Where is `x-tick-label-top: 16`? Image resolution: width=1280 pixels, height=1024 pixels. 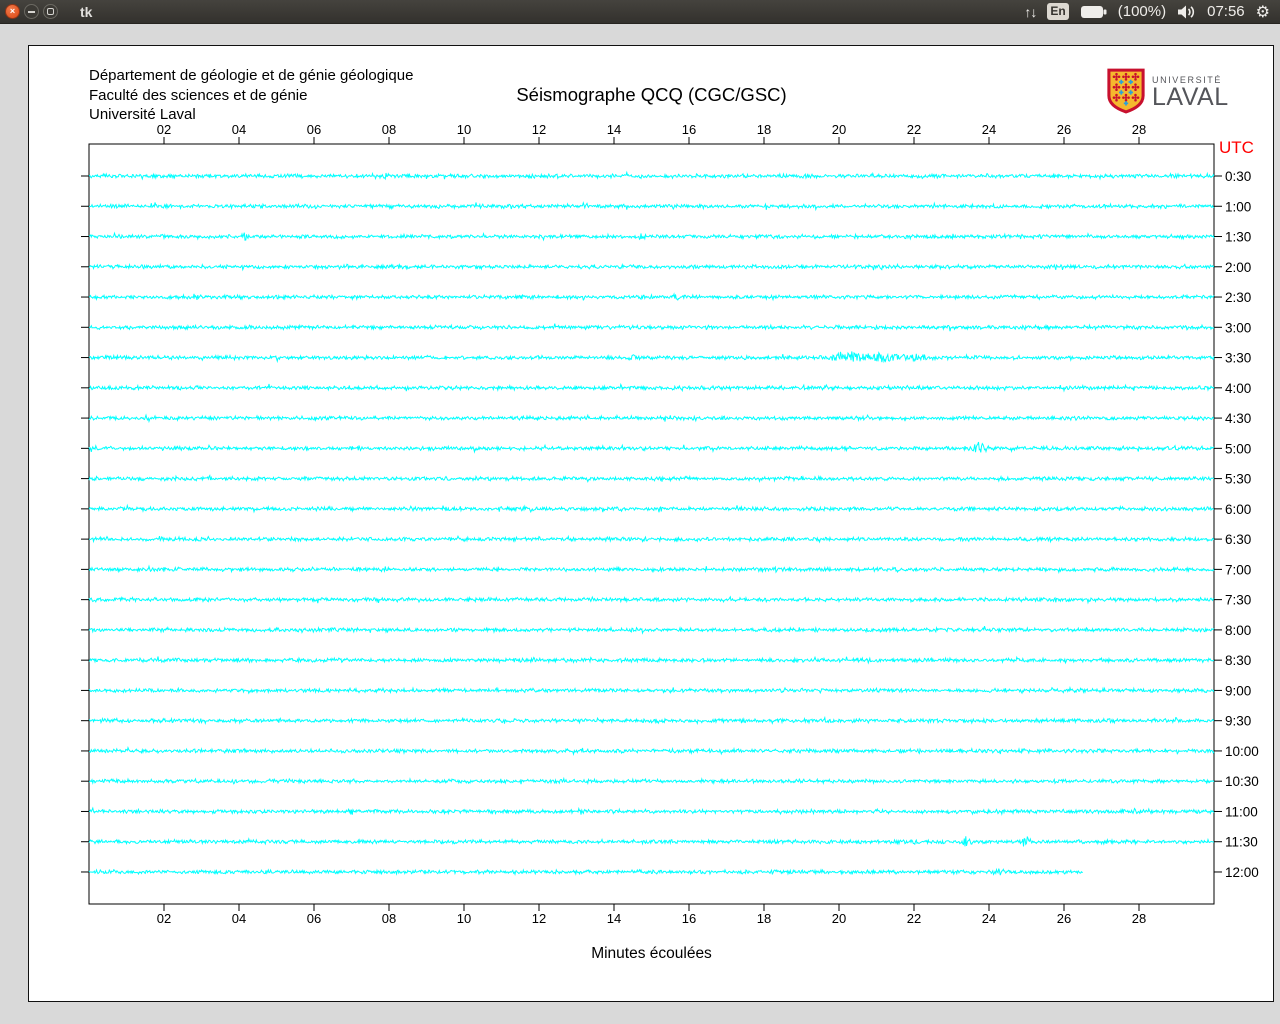
x-tick-label-top: 16 is located at coordinates (689, 129).